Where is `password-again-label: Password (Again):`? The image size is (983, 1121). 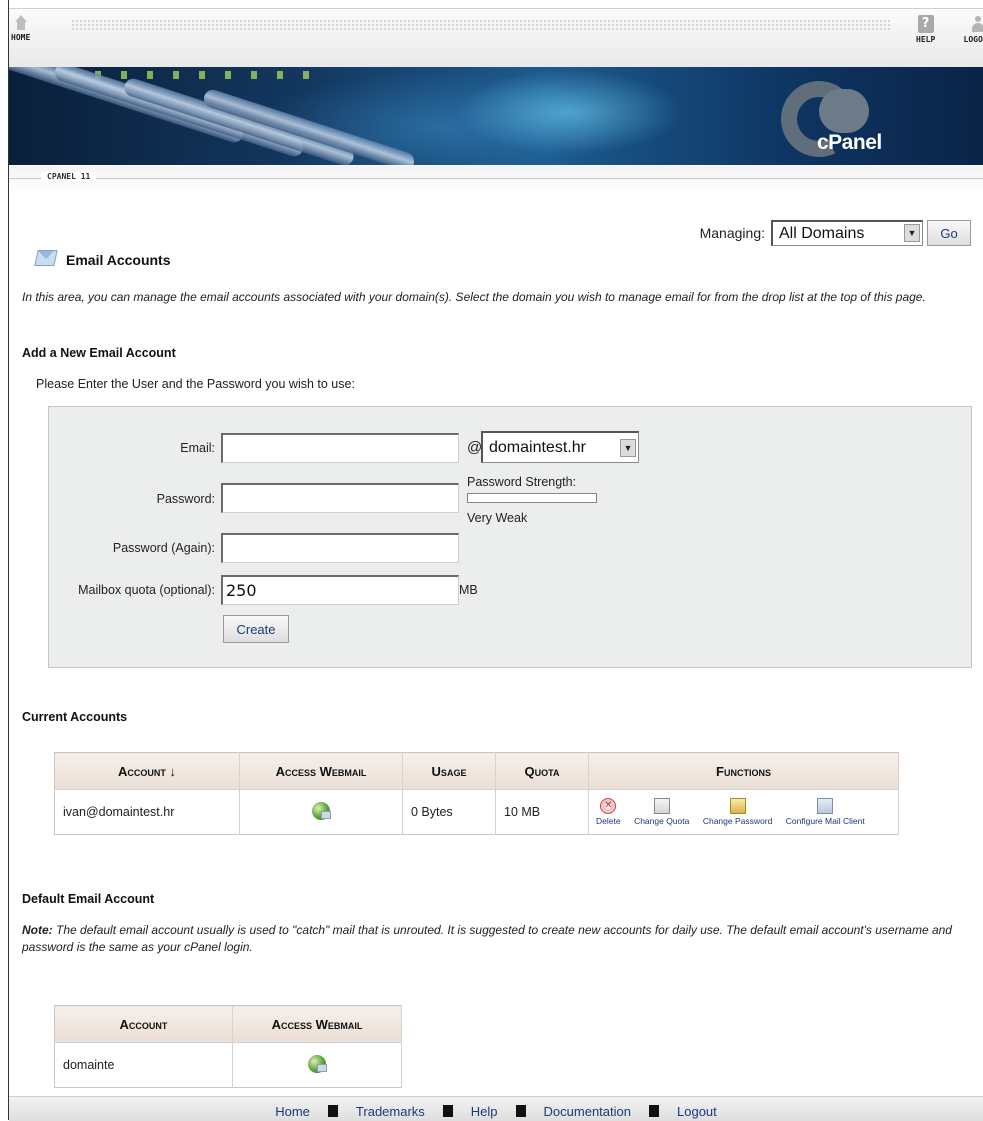
password-again-label: Password (Again): is located at coordinates (163, 548).